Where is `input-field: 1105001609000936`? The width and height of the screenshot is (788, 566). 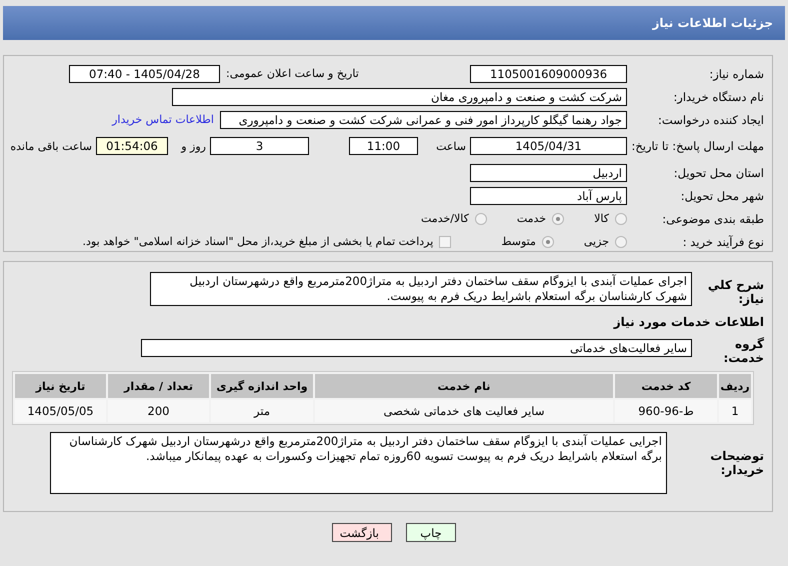 input-field: 1105001609000936 is located at coordinates (548, 73).